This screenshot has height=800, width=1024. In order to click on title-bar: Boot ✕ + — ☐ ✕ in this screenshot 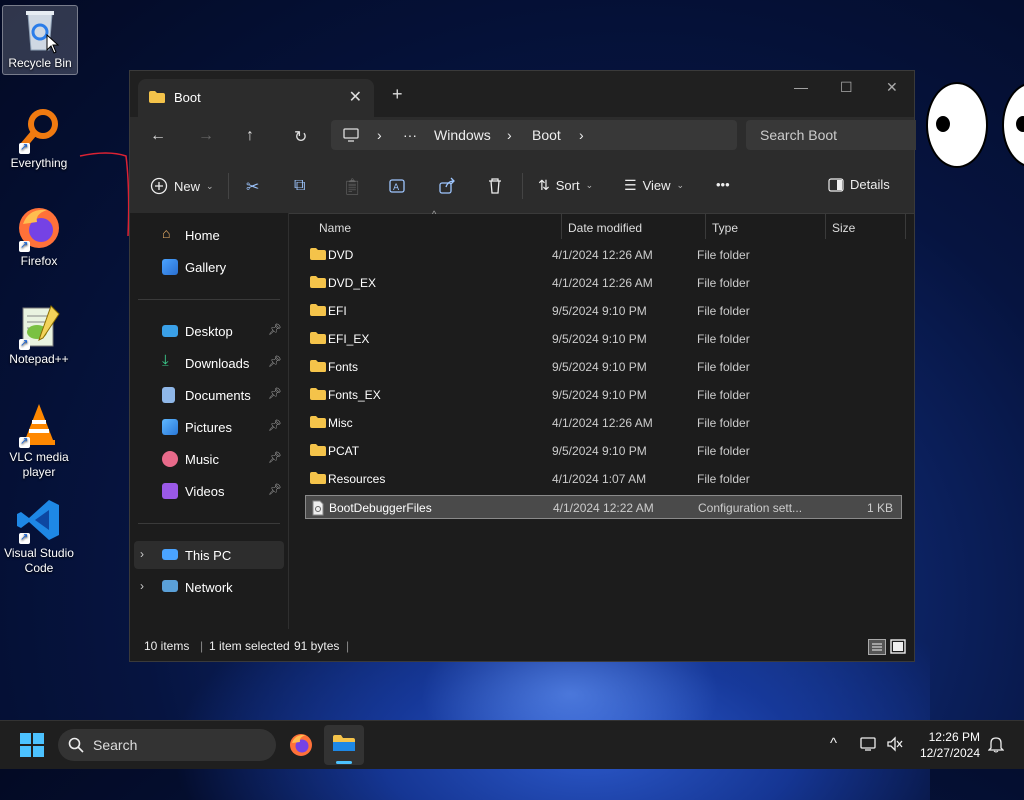, I will do `click(522, 94)`.